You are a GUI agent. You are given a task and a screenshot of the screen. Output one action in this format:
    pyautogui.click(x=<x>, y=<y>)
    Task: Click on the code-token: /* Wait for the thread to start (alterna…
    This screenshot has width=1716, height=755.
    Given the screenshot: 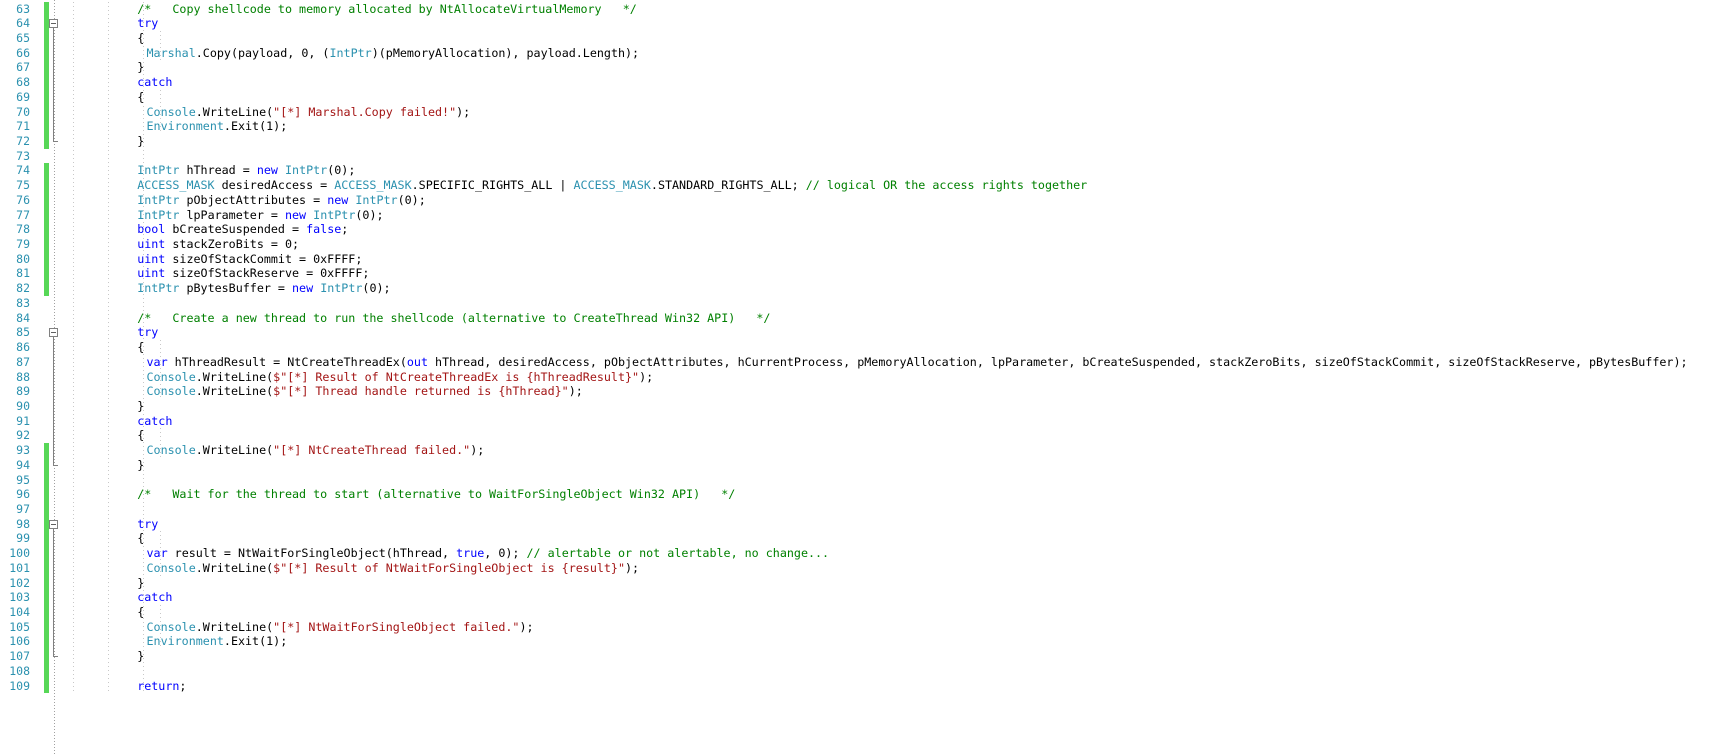 What is the action you would take?
    pyautogui.click(x=436, y=494)
    